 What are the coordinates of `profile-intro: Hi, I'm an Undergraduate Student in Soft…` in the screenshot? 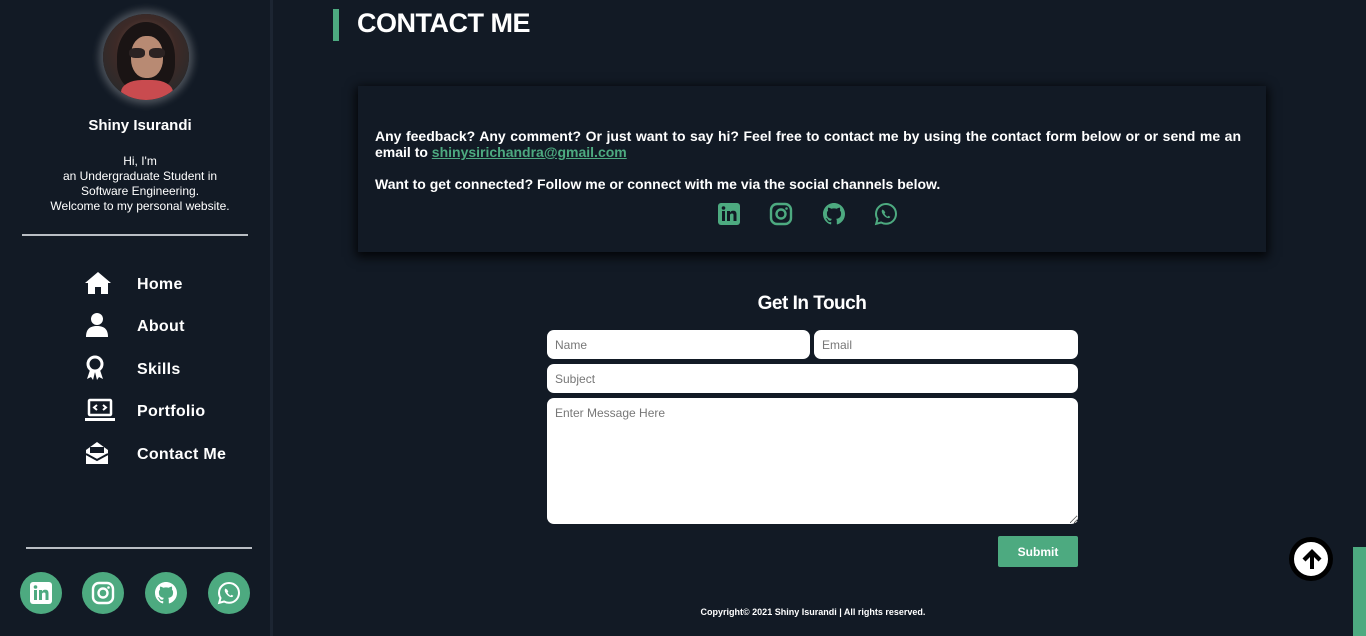 It's located at (140, 184).